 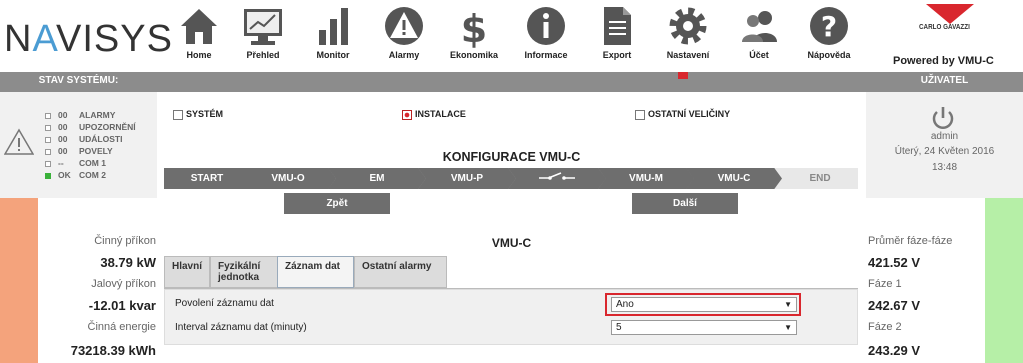 I want to click on step-label: VMU-P, so click(x=467, y=178).